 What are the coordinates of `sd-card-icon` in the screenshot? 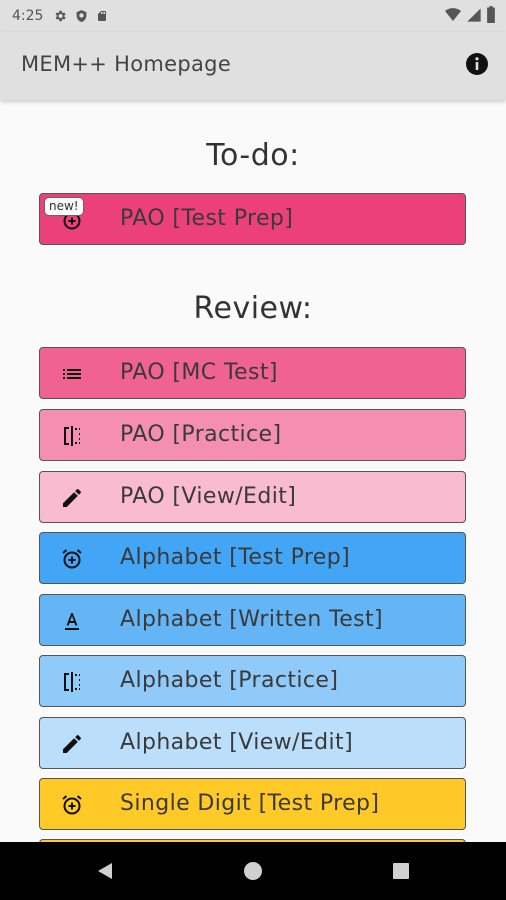 It's located at (102, 16).